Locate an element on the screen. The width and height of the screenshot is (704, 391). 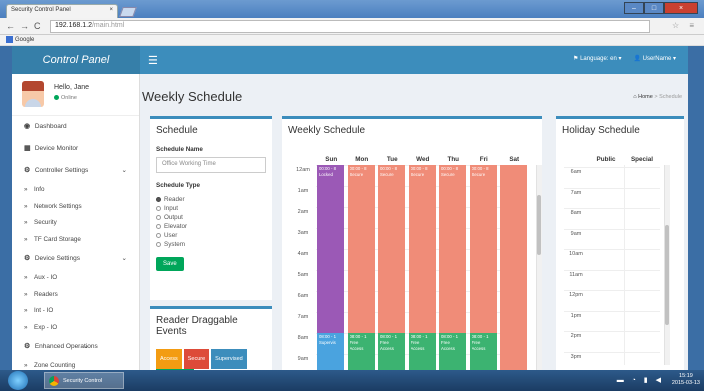
sidebar-subitem-info: » Info is located at coordinates (75, 190).